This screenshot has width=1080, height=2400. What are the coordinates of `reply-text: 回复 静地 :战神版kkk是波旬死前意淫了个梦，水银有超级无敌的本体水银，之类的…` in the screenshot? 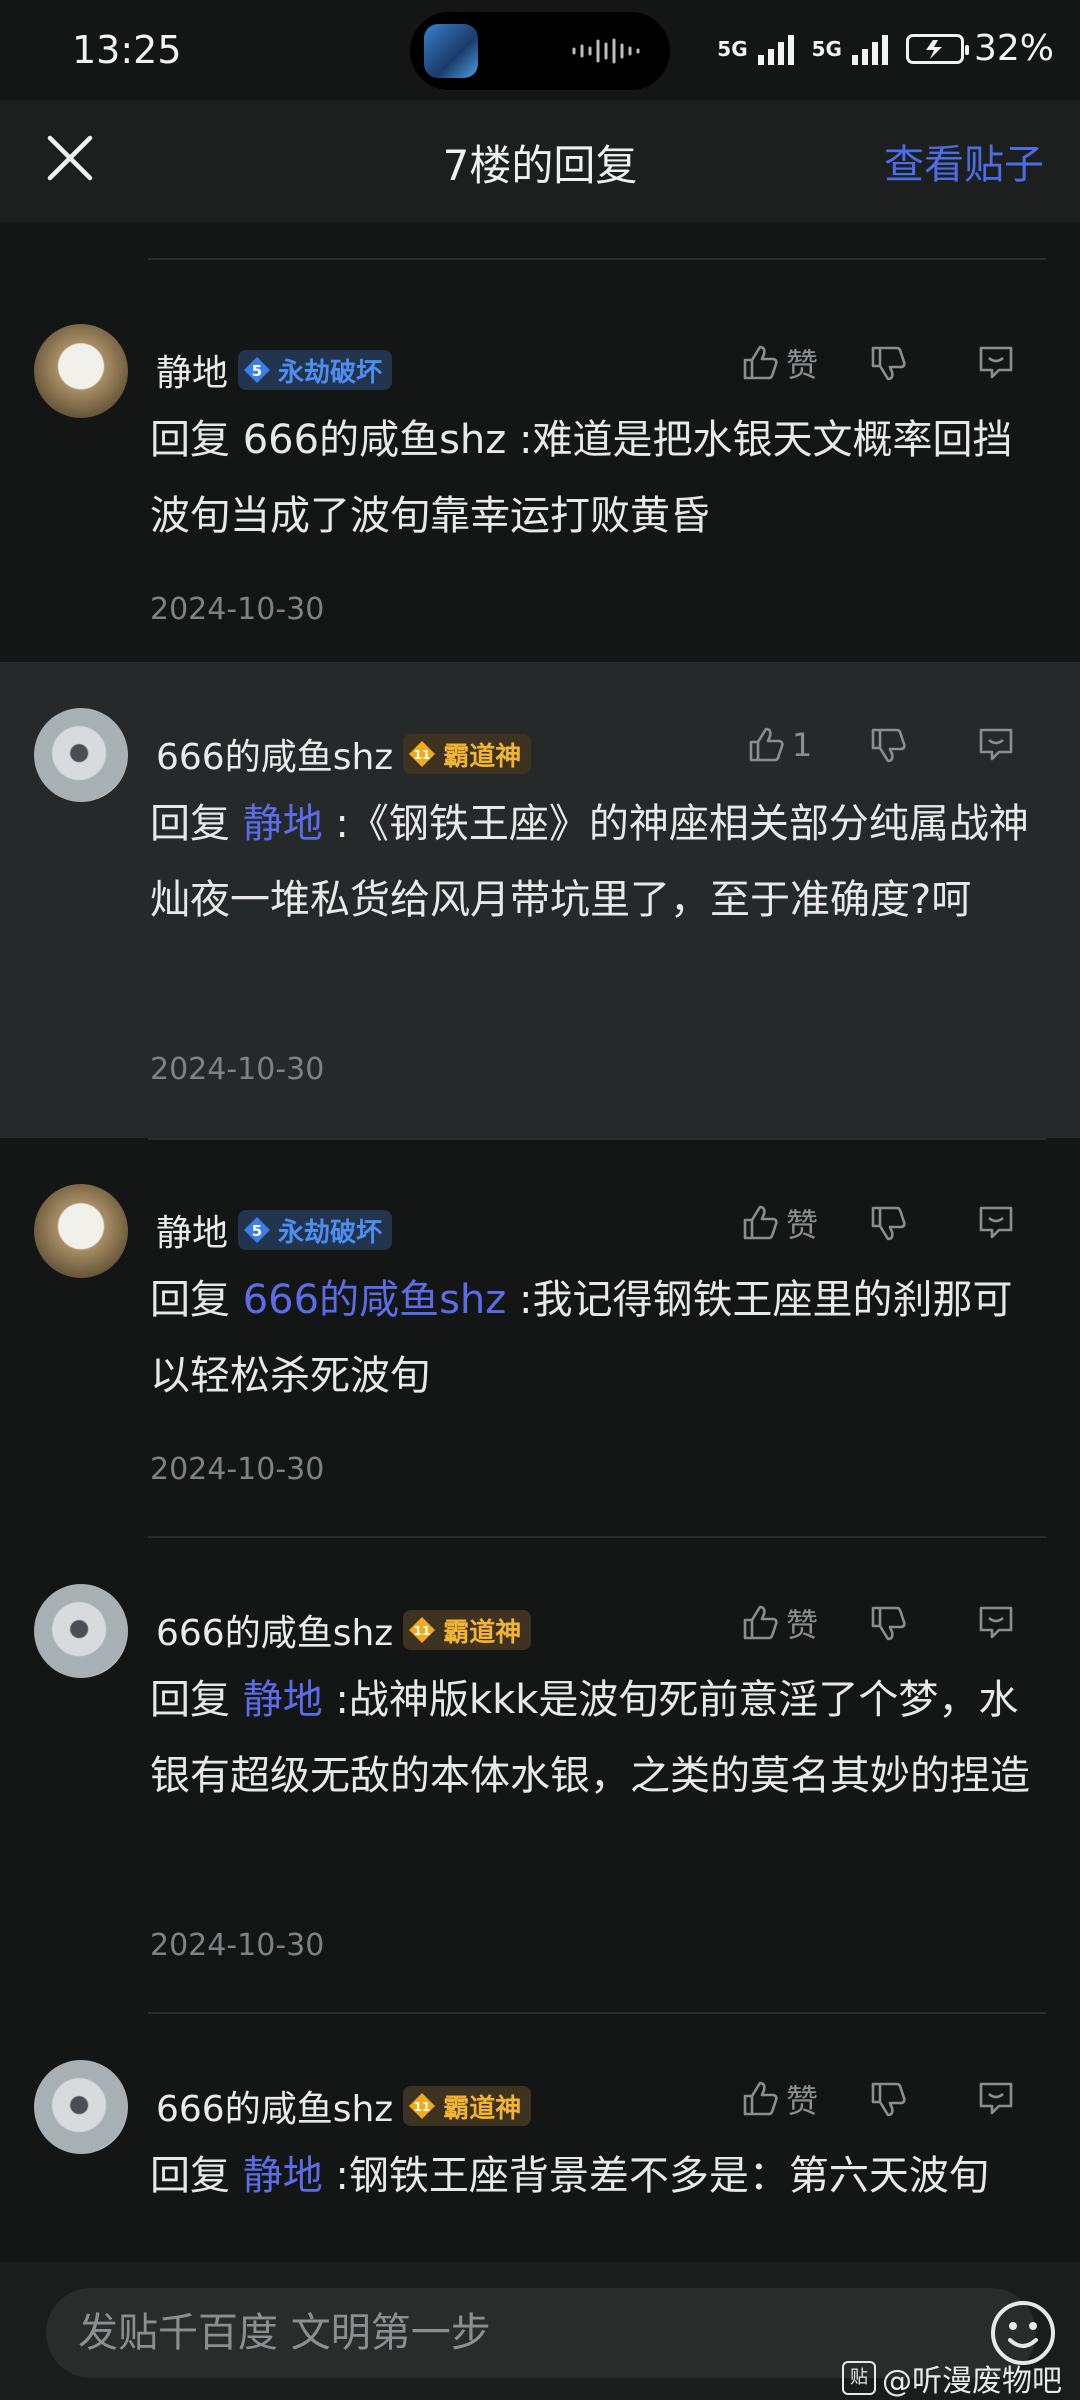 It's located at (600, 1738).